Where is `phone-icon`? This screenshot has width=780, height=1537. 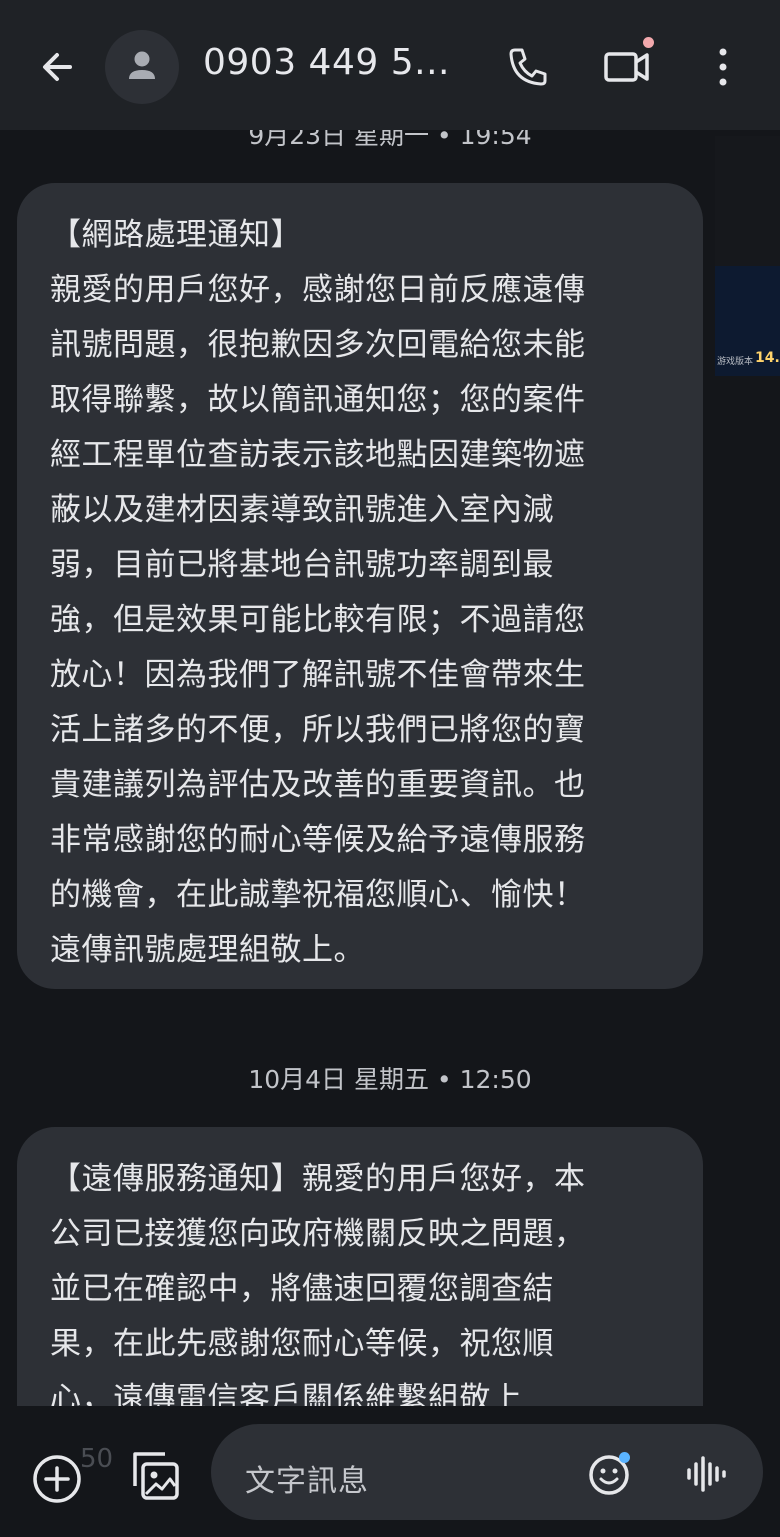 phone-icon is located at coordinates (528, 67).